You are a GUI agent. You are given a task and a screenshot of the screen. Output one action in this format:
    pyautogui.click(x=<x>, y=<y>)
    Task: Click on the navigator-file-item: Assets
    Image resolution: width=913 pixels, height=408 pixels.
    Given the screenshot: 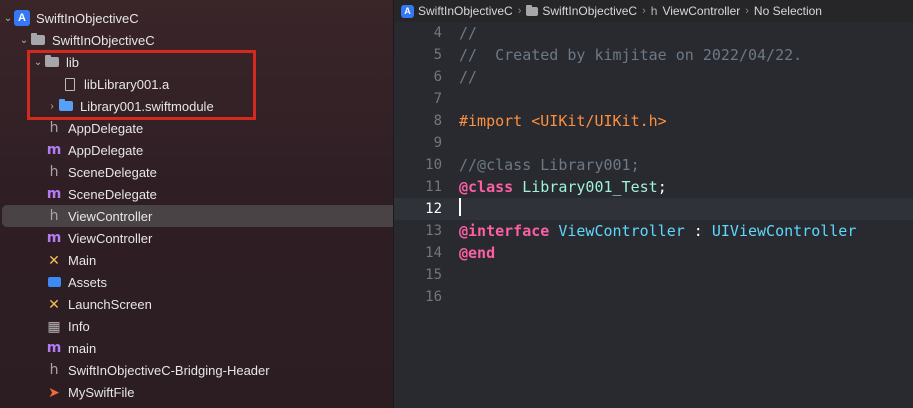 What is the action you would take?
    pyautogui.click(x=197, y=282)
    